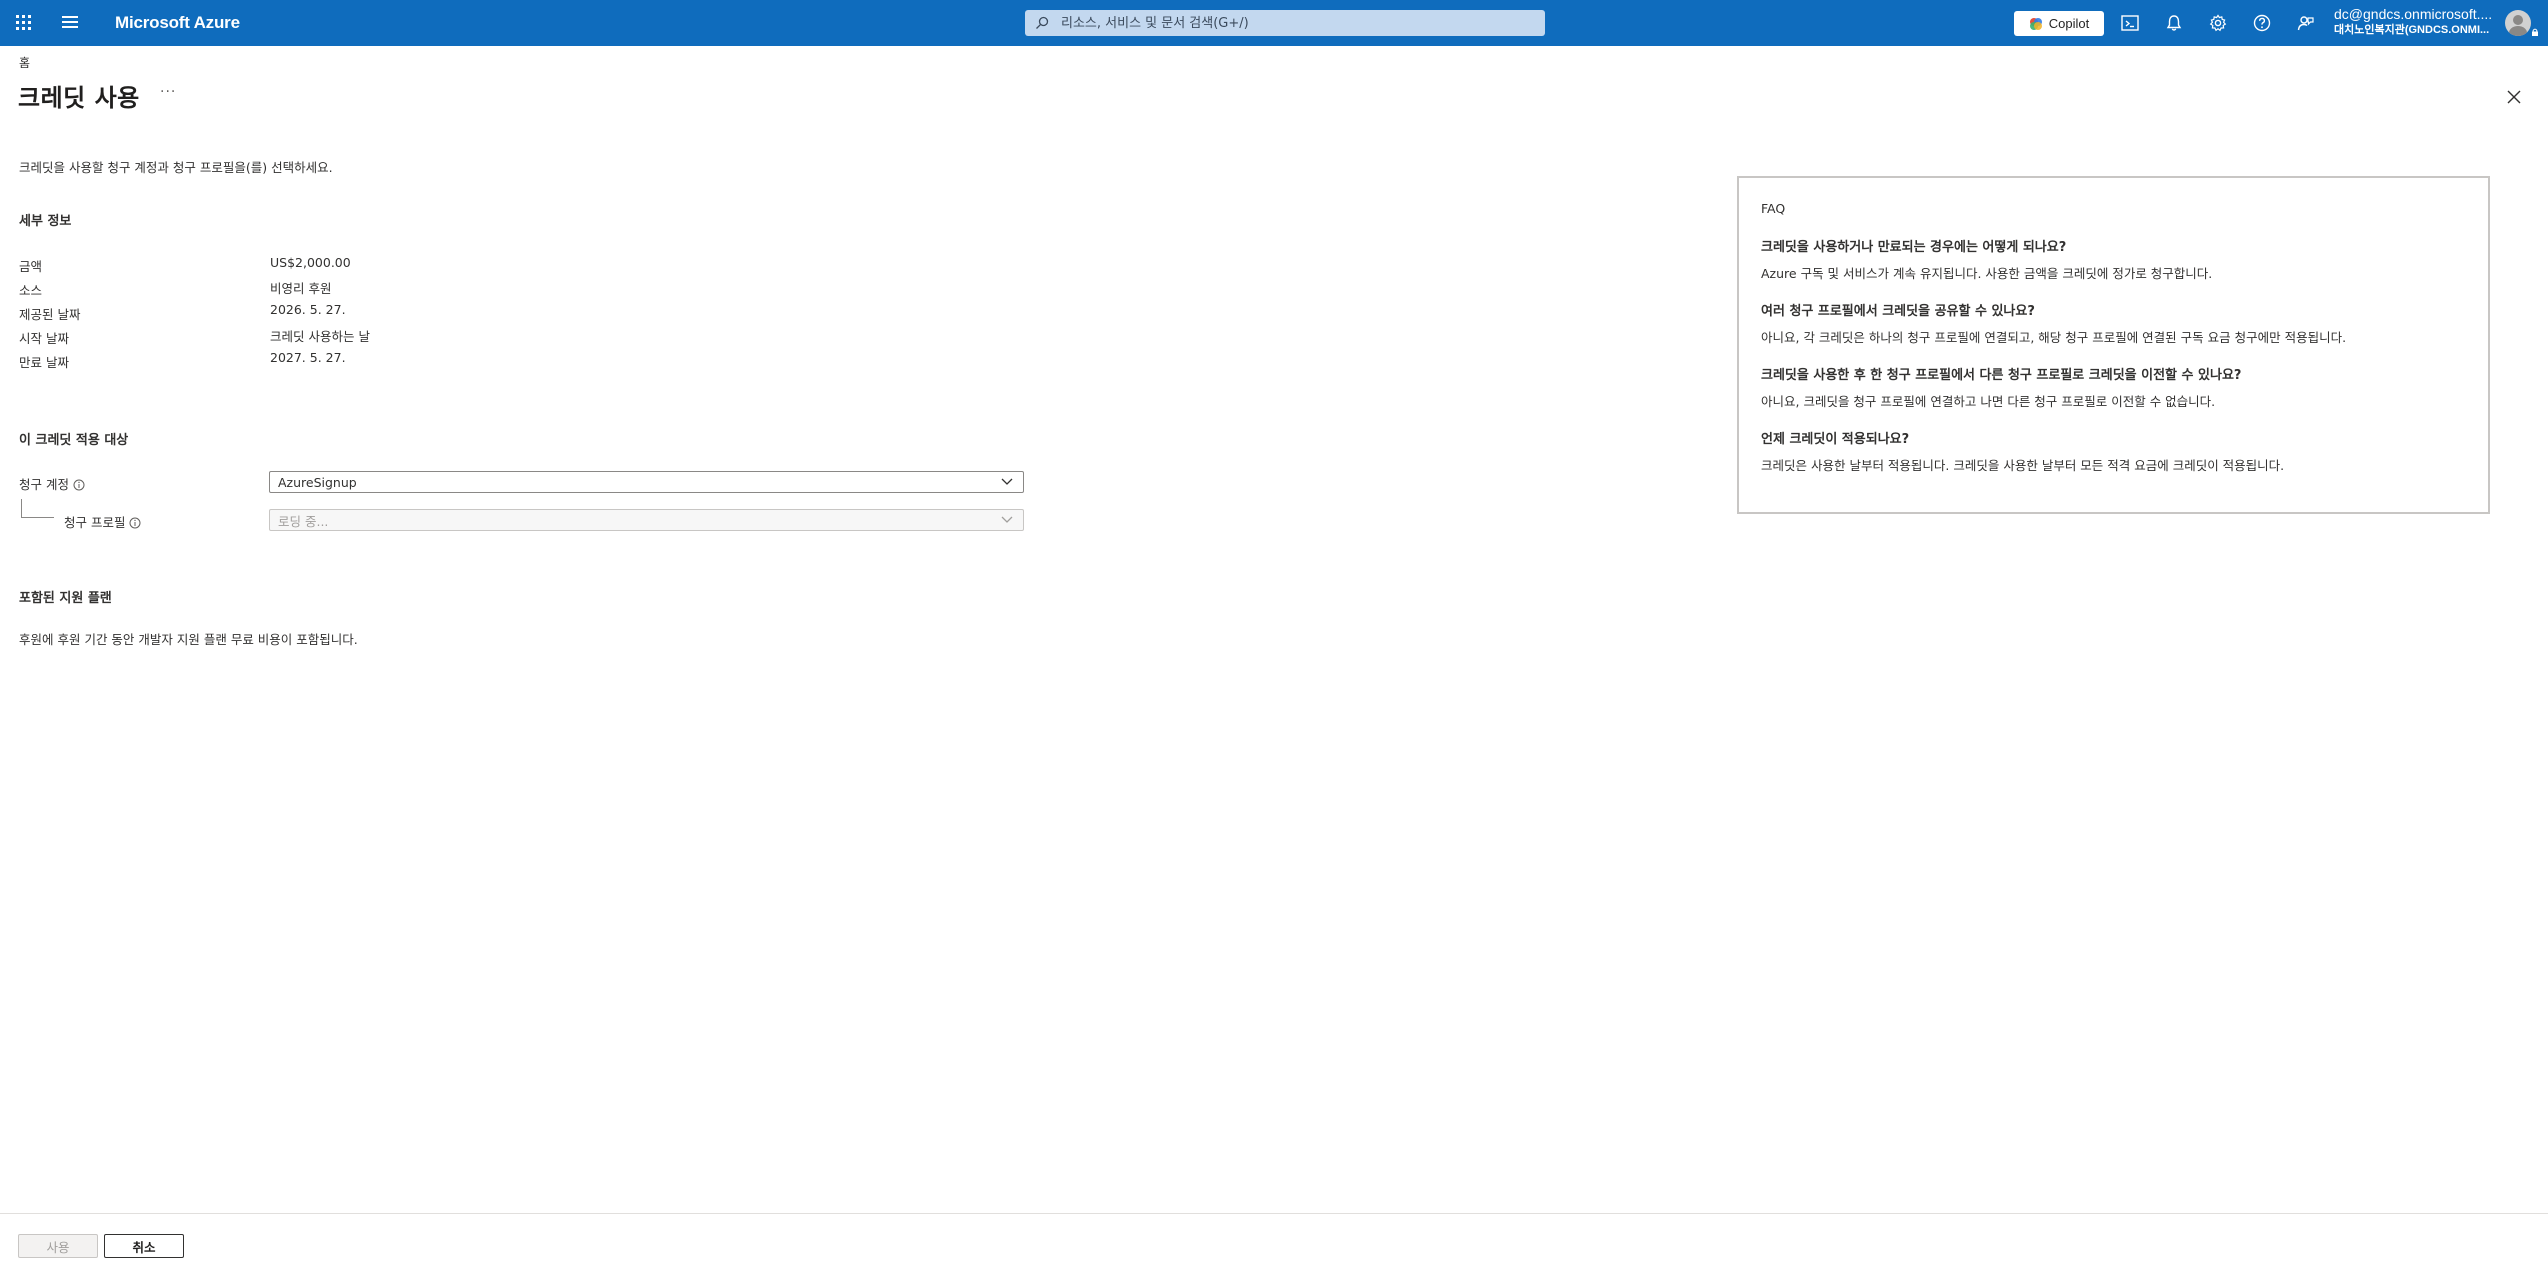  I want to click on app-launcher-icon, so click(24, 23).